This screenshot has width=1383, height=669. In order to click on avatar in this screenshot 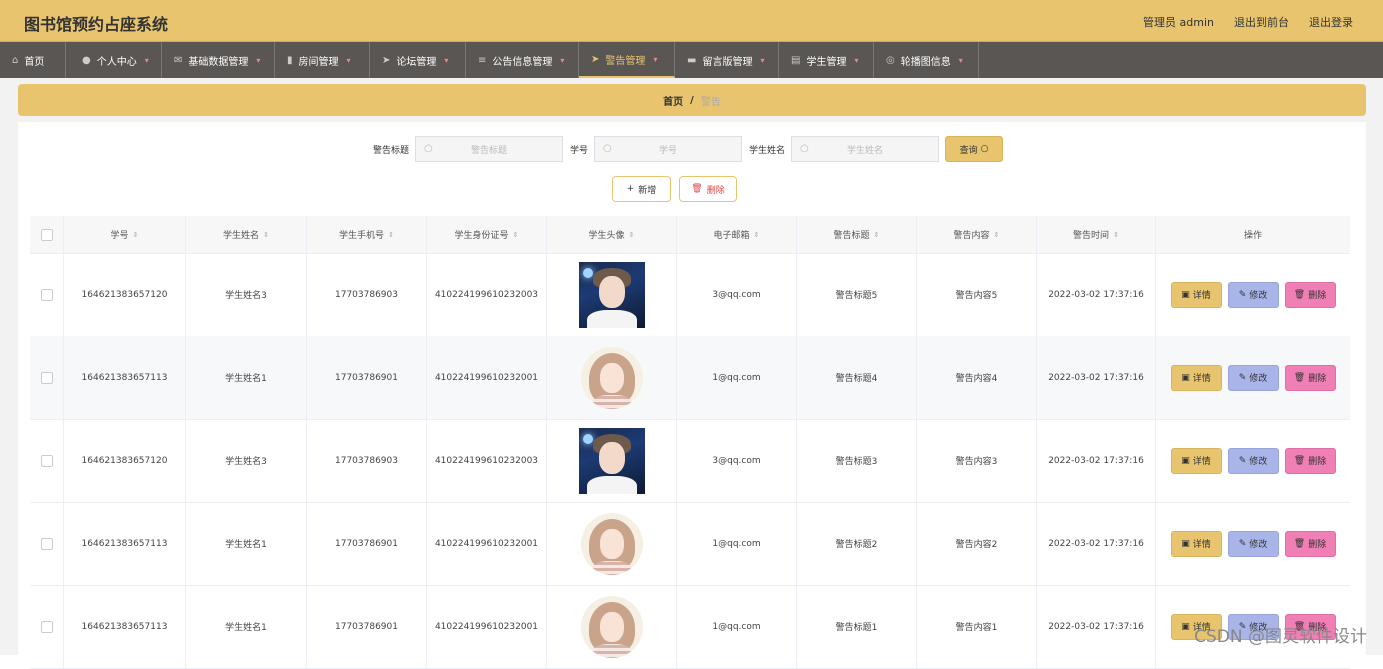, I will do `click(611, 460)`.